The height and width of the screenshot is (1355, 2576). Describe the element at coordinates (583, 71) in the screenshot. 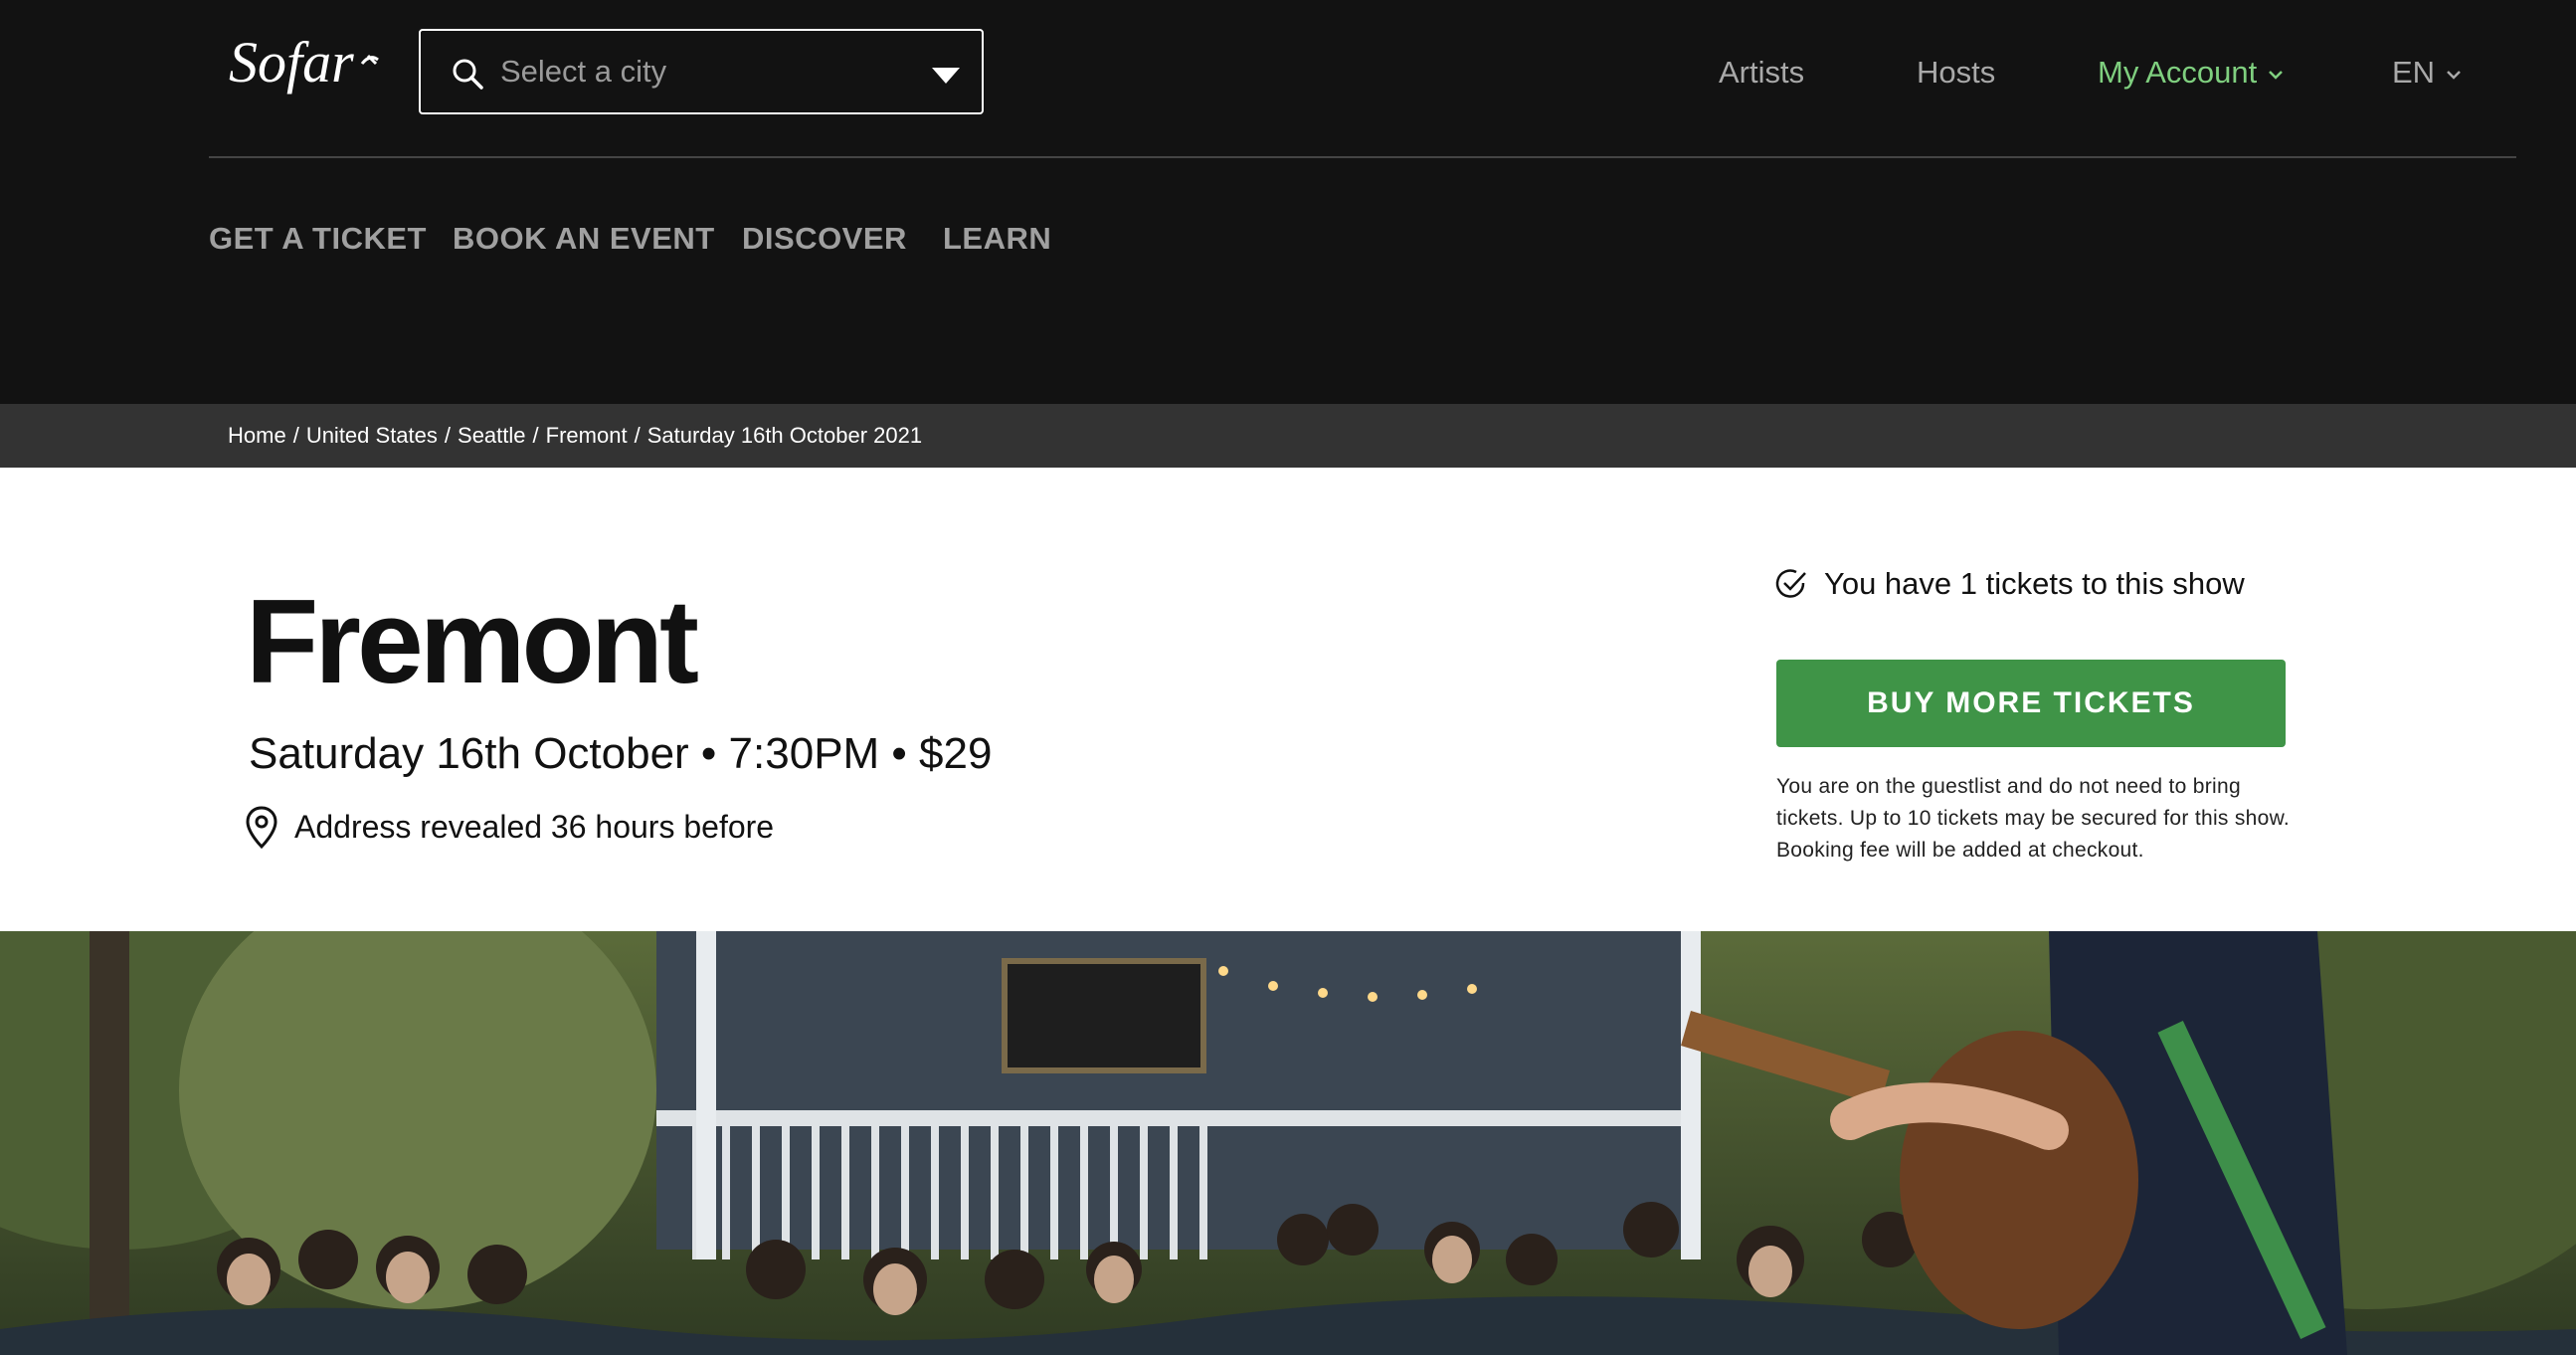

I see `city-select-placeholder: Select a city` at that location.